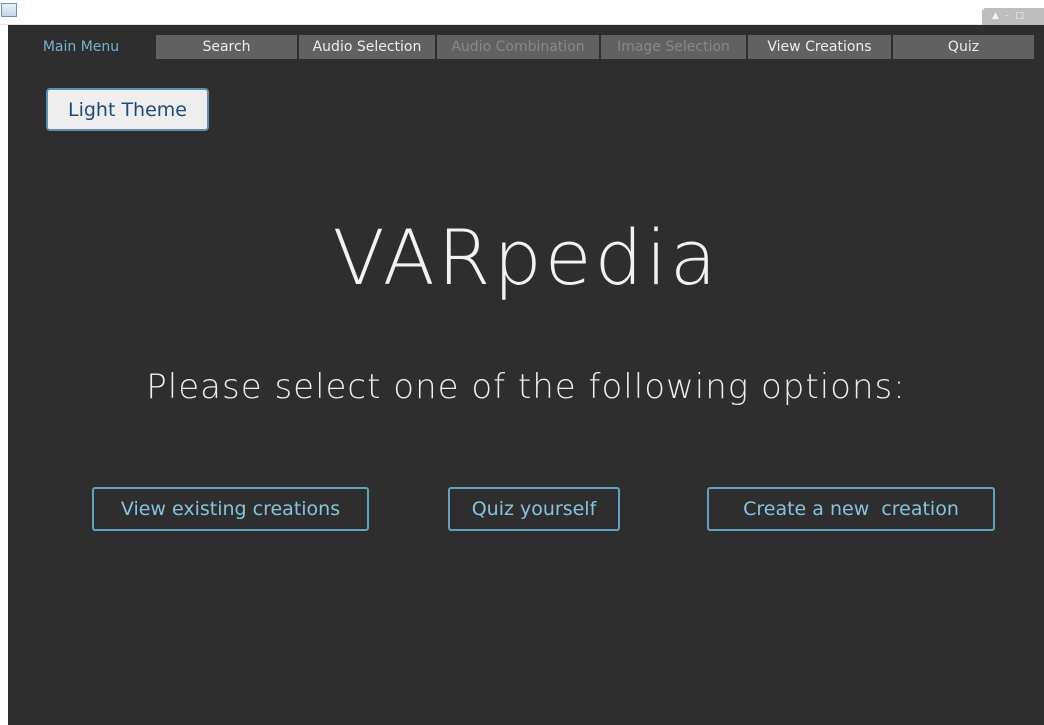 This screenshot has height=725, width=1044. I want to click on tab-audio-combination: Audio Combination, so click(519, 47).